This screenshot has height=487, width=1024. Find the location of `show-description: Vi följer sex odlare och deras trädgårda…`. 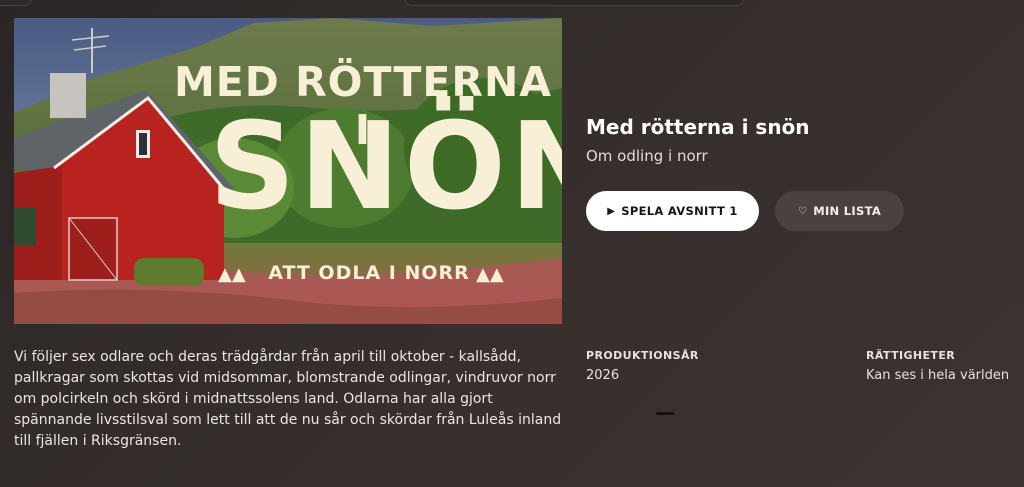

show-description: Vi följer sex odlare och deras trädgårda… is located at coordinates (288, 399).